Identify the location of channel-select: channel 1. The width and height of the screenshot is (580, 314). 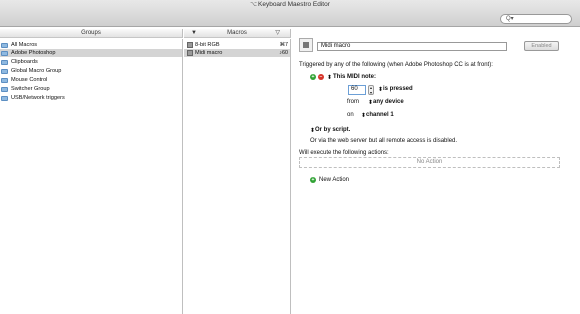
(380, 115).